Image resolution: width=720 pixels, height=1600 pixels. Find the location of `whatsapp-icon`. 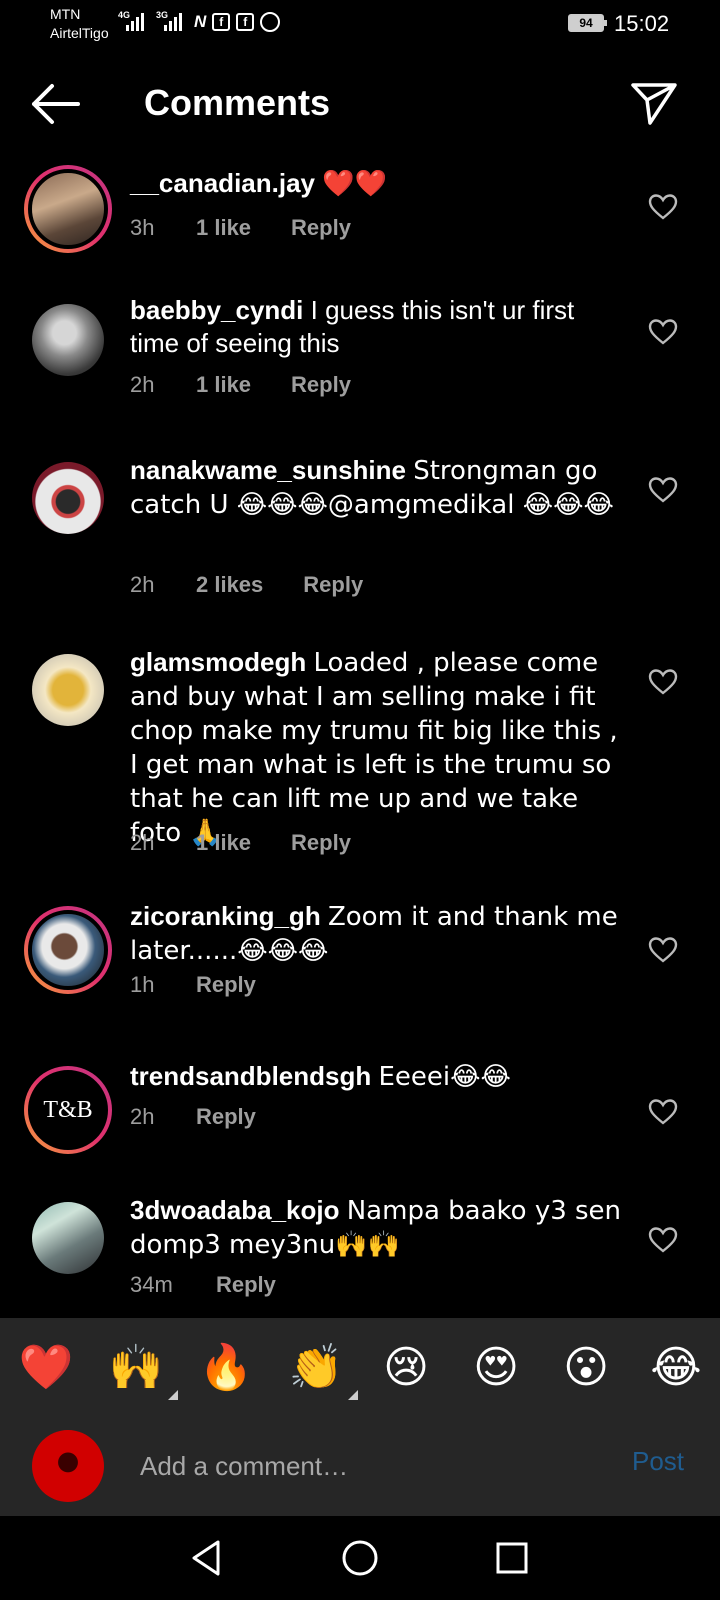

whatsapp-icon is located at coordinates (270, 22).